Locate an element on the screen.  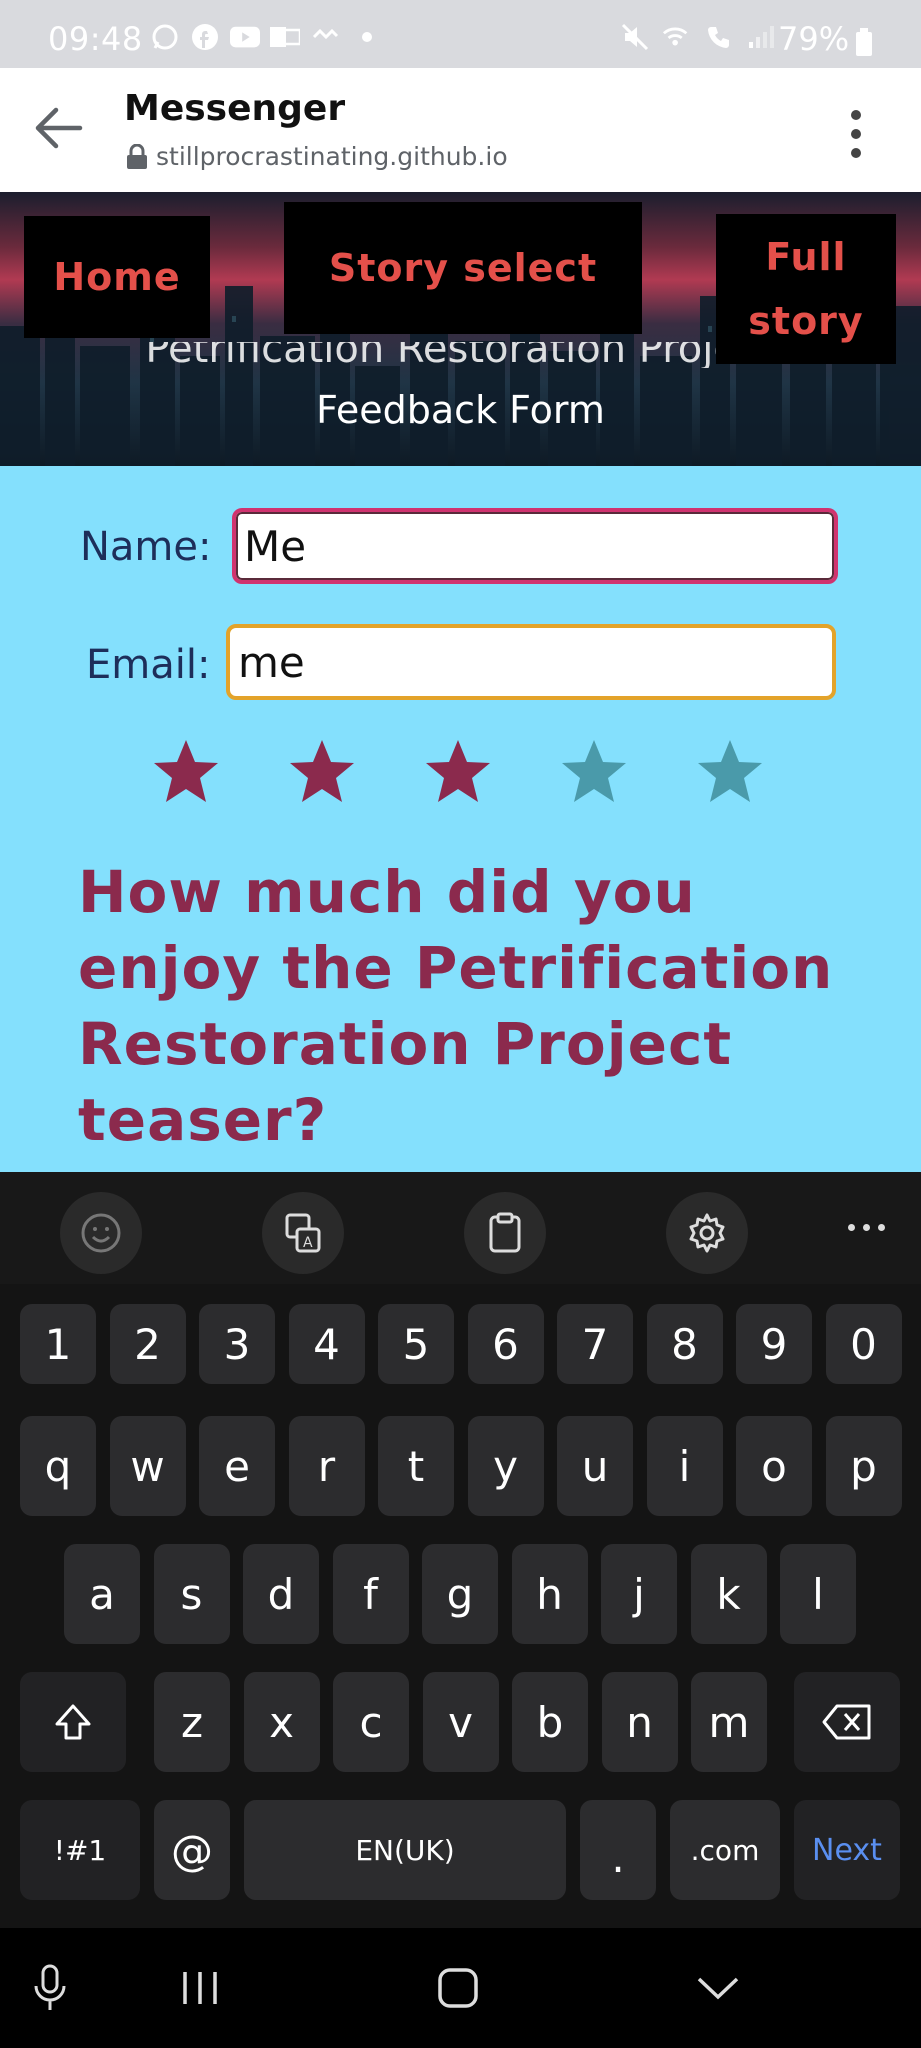
hide-keyboard-button is located at coordinates (718, 1988).